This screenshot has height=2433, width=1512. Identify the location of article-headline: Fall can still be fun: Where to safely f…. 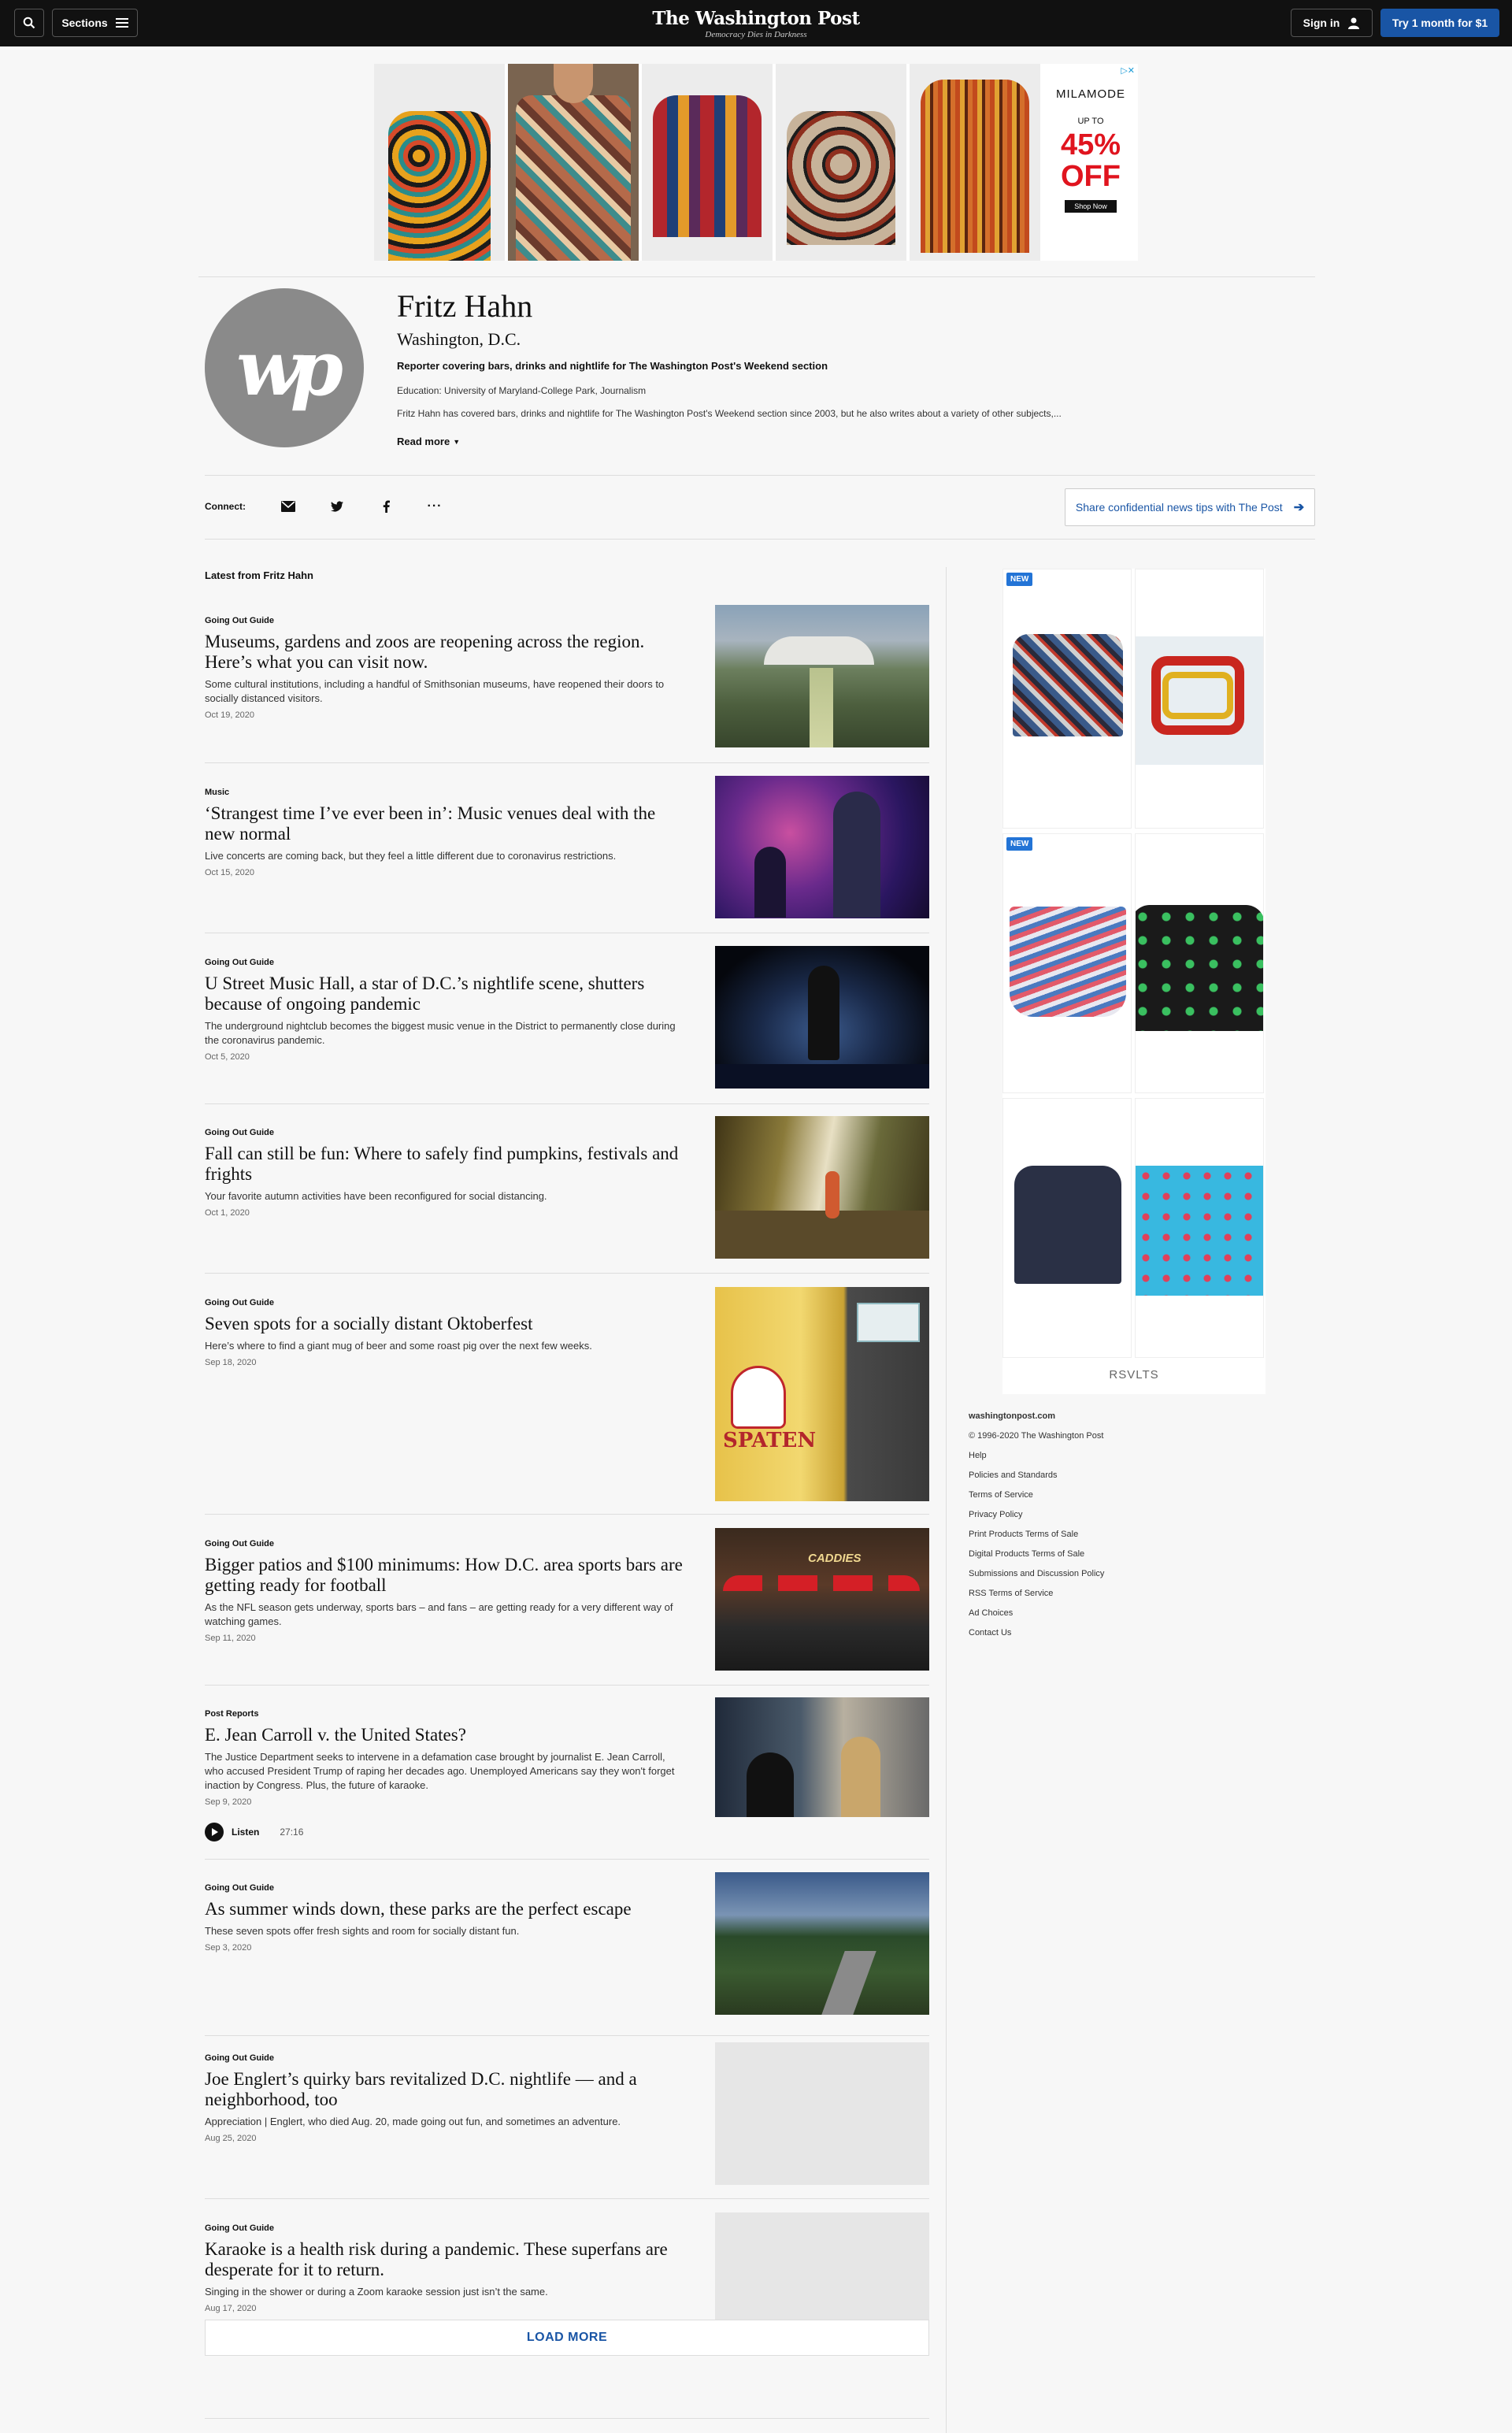
(445, 1164).